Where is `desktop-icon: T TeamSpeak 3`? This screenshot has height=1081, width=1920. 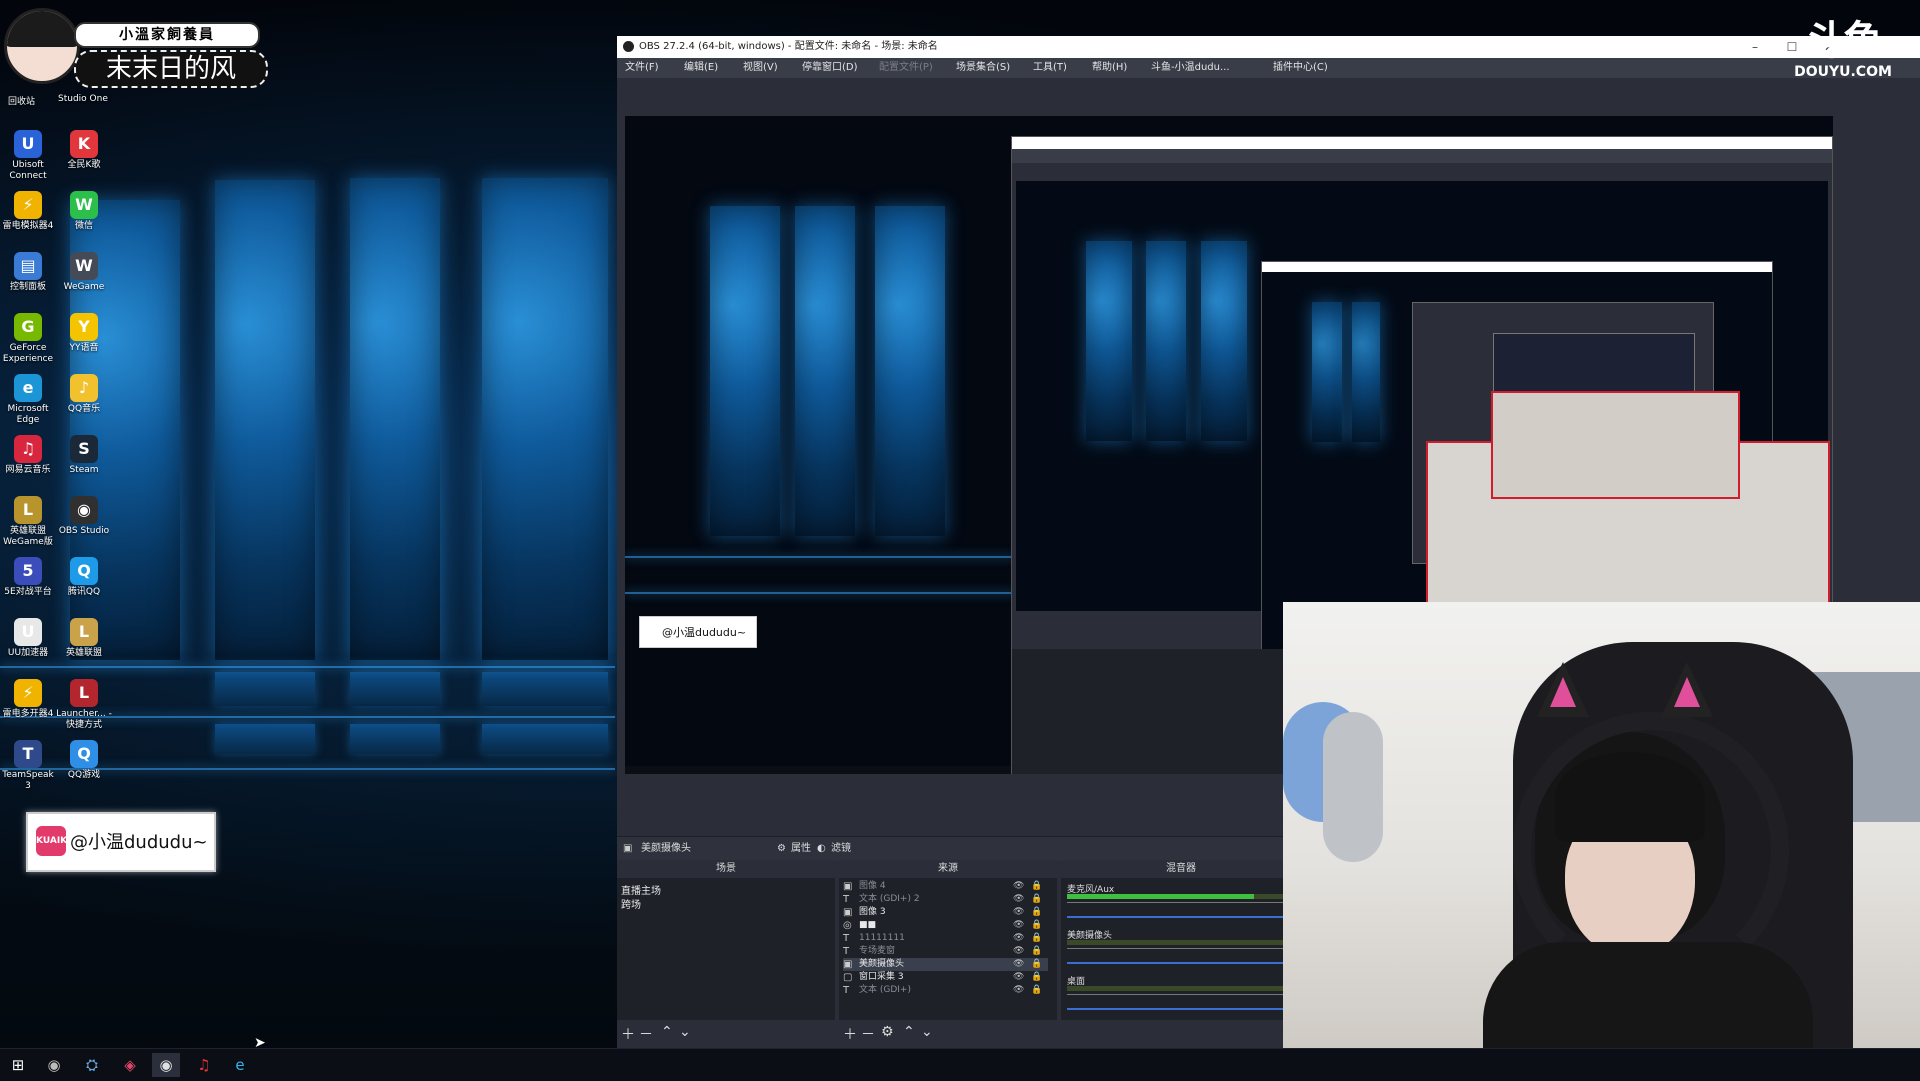 desktop-icon: T TeamSpeak 3 is located at coordinates (28, 766).